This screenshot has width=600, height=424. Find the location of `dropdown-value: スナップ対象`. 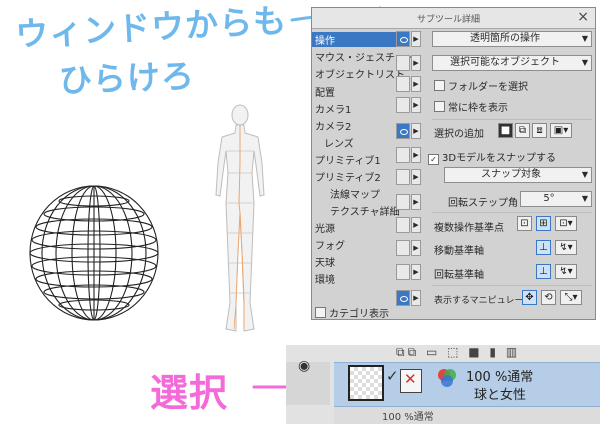

dropdown-value: スナップ対象 is located at coordinates (511, 174).